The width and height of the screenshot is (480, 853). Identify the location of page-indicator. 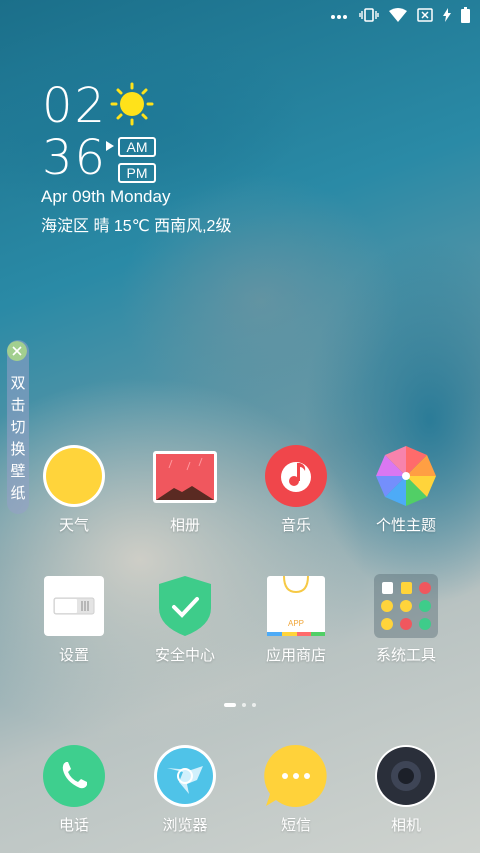
(240, 705).